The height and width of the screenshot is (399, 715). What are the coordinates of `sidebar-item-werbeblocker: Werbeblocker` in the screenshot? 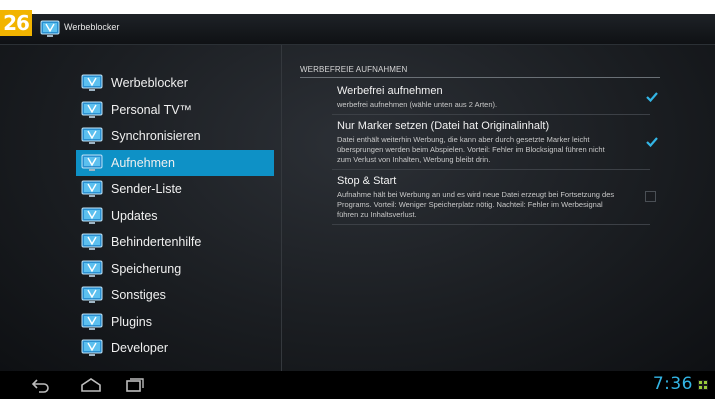 It's located at (175, 83).